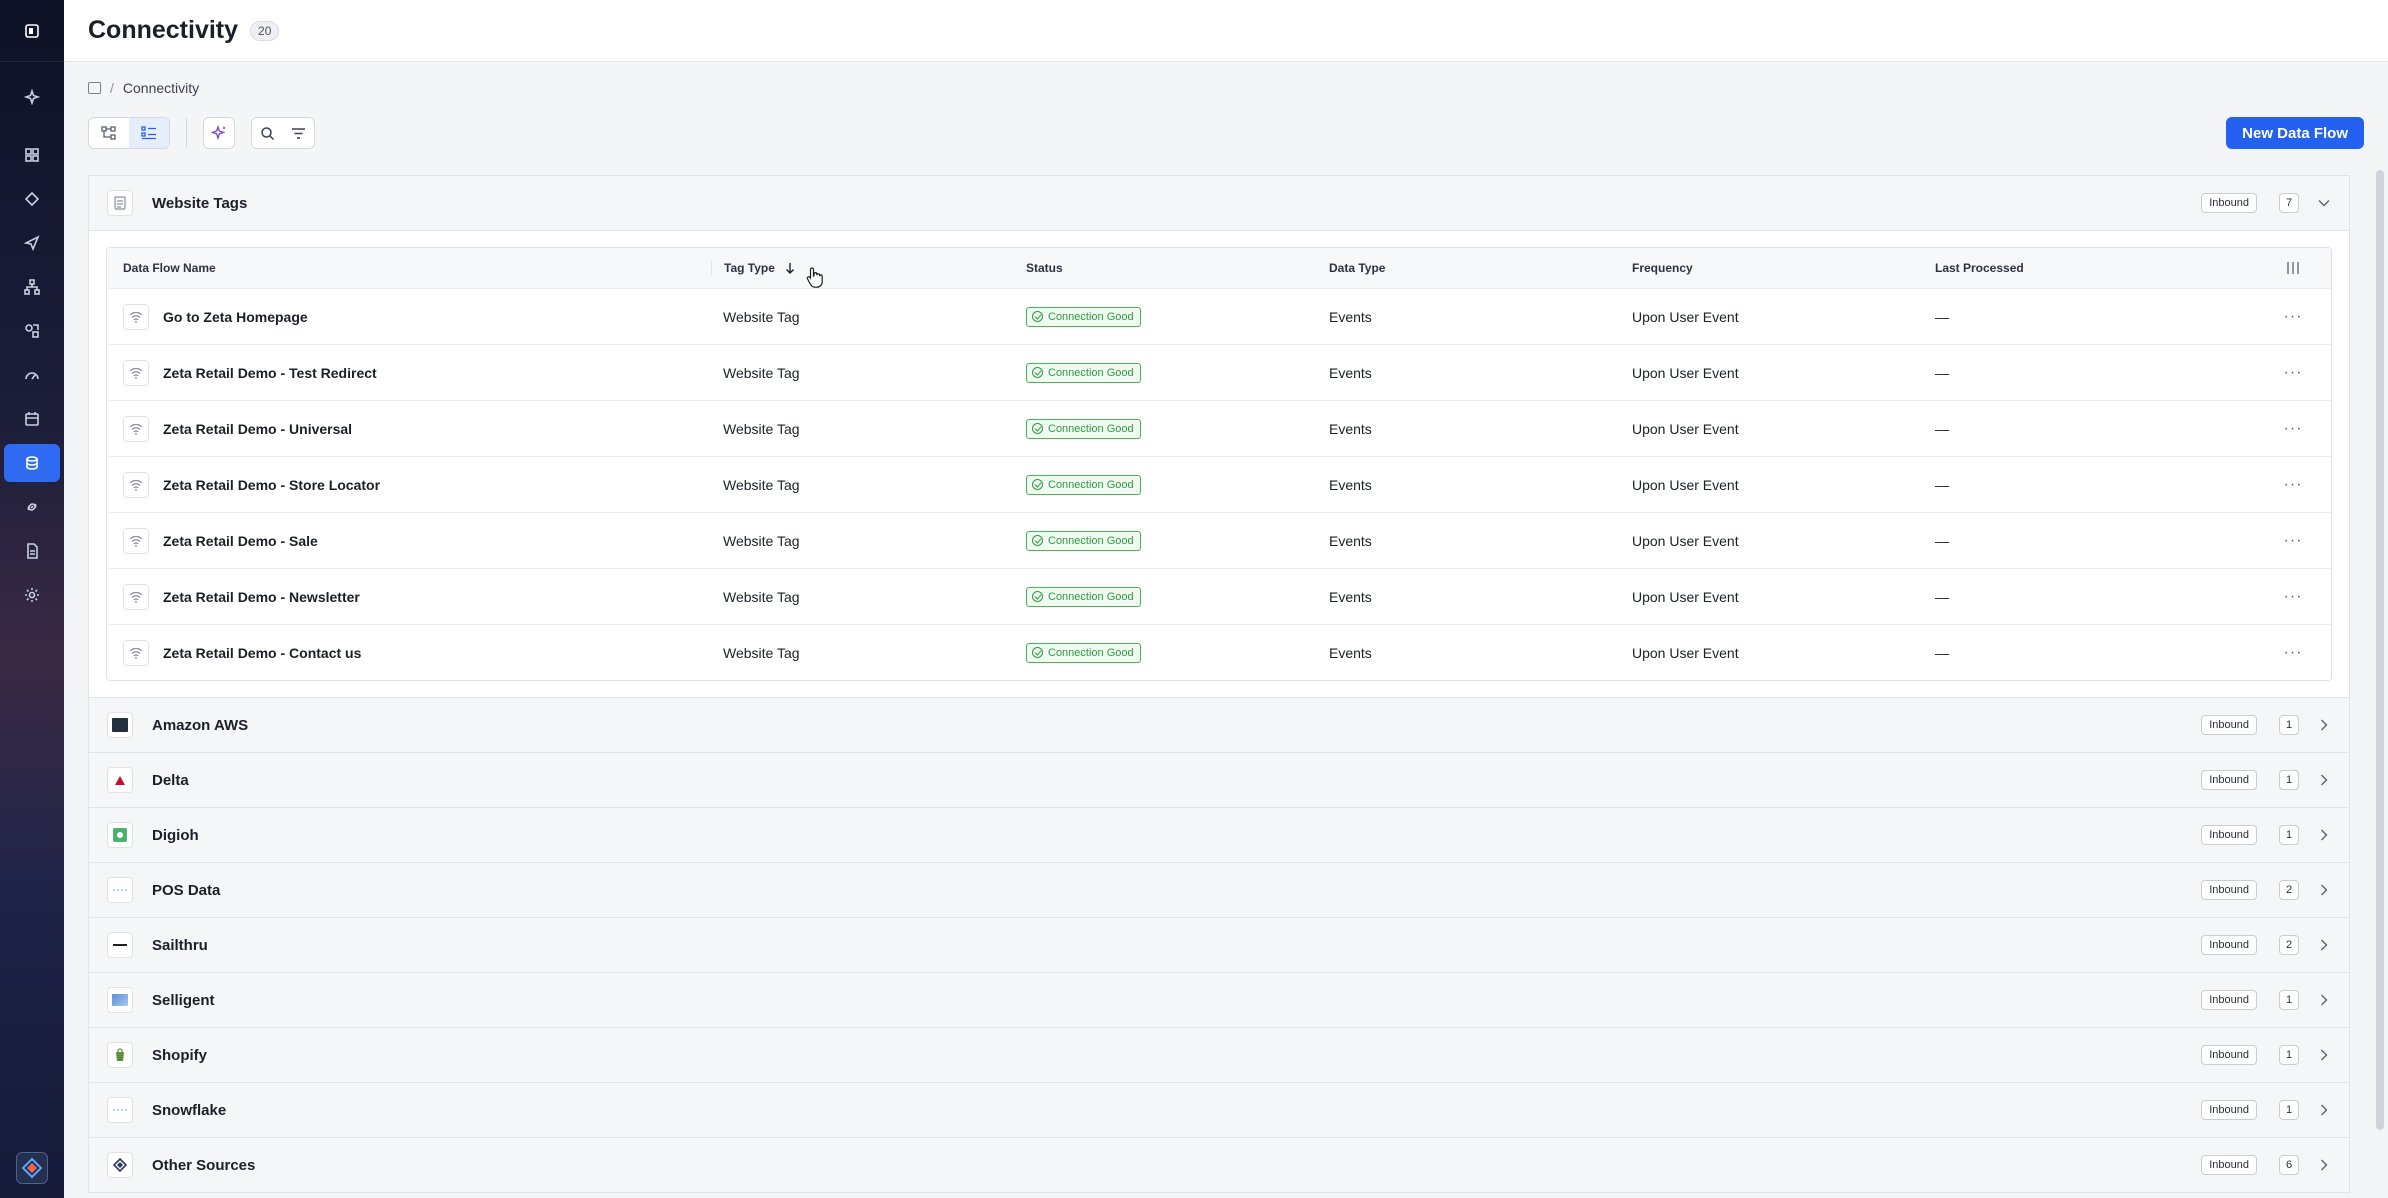 Image resolution: width=2388 pixels, height=1198 pixels. Describe the element at coordinates (1219, 1000) in the screenshot. I see `group-header: Selligent Inbound 1` at that location.